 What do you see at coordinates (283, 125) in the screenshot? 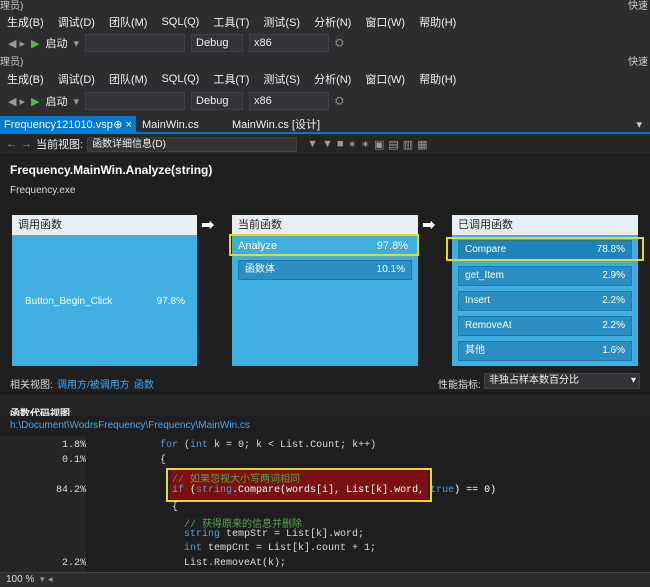
I see `tab-mainwin-design: MainWin.cs [设计]` at bounding box center [283, 125].